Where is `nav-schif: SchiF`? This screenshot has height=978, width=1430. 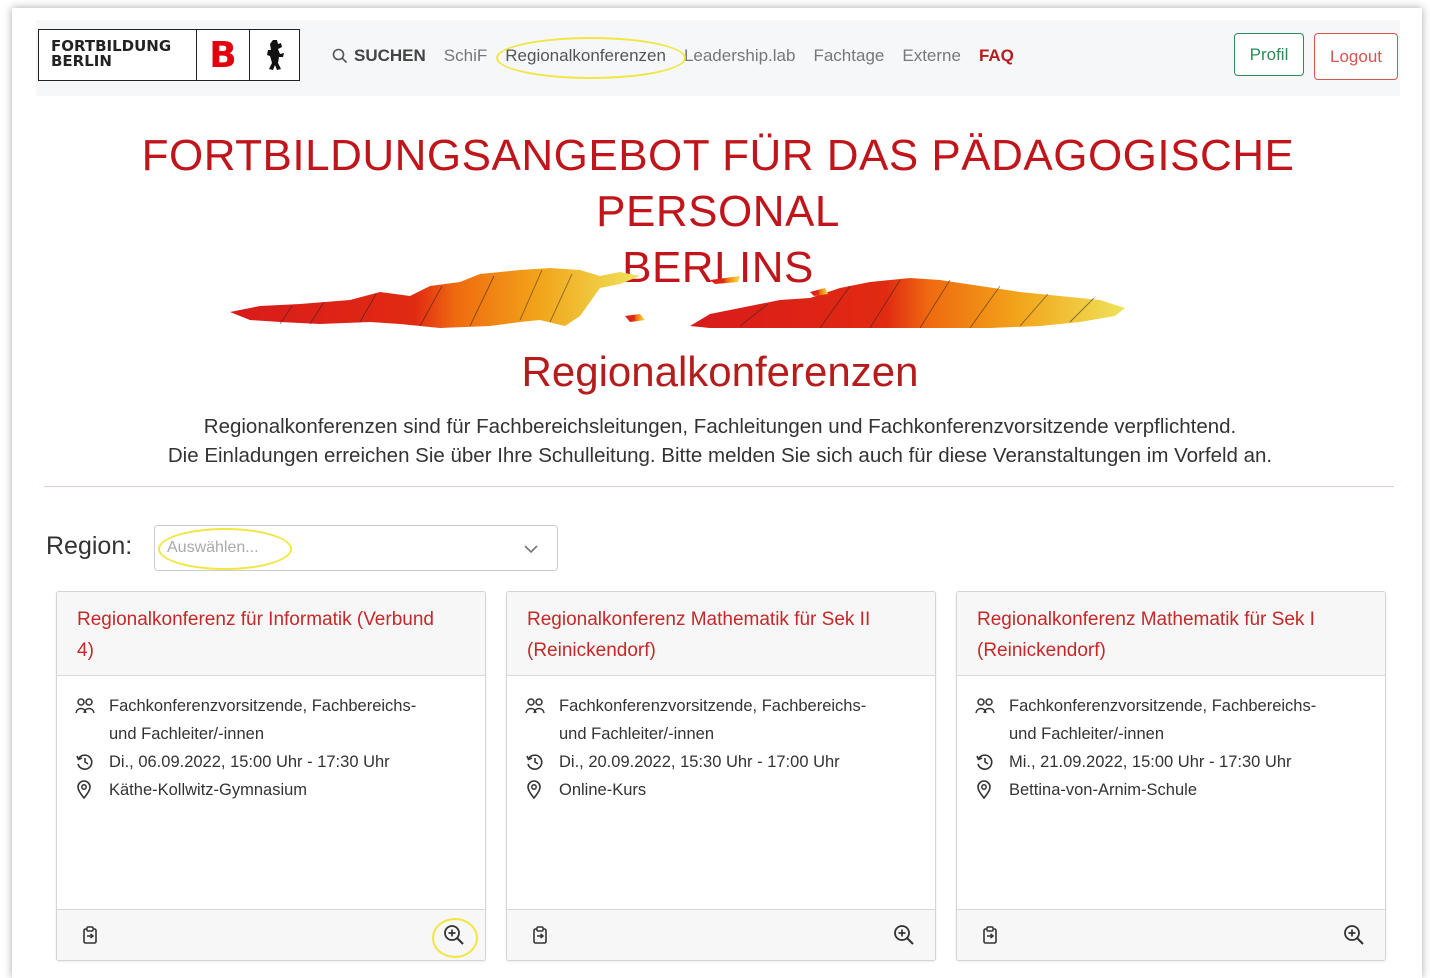 nav-schif: SchiF is located at coordinates (465, 56).